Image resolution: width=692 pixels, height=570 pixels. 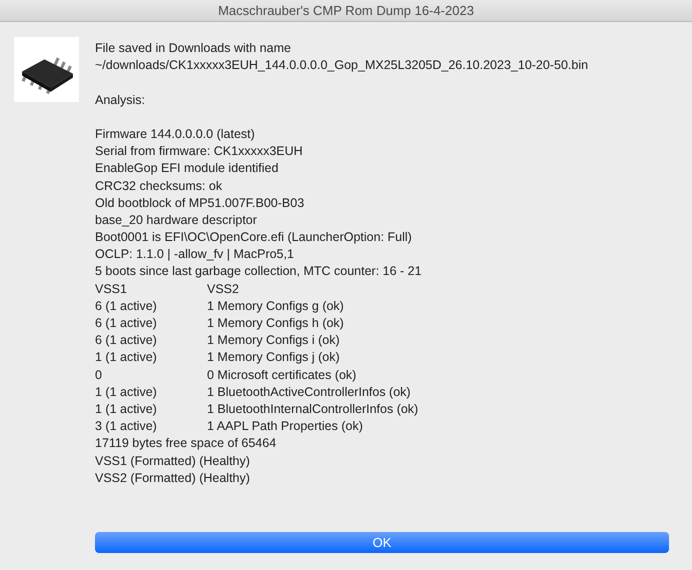 I want to click on table-cell: 1 BluetoothActiveControllerInfos (ok), so click(x=309, y=392).